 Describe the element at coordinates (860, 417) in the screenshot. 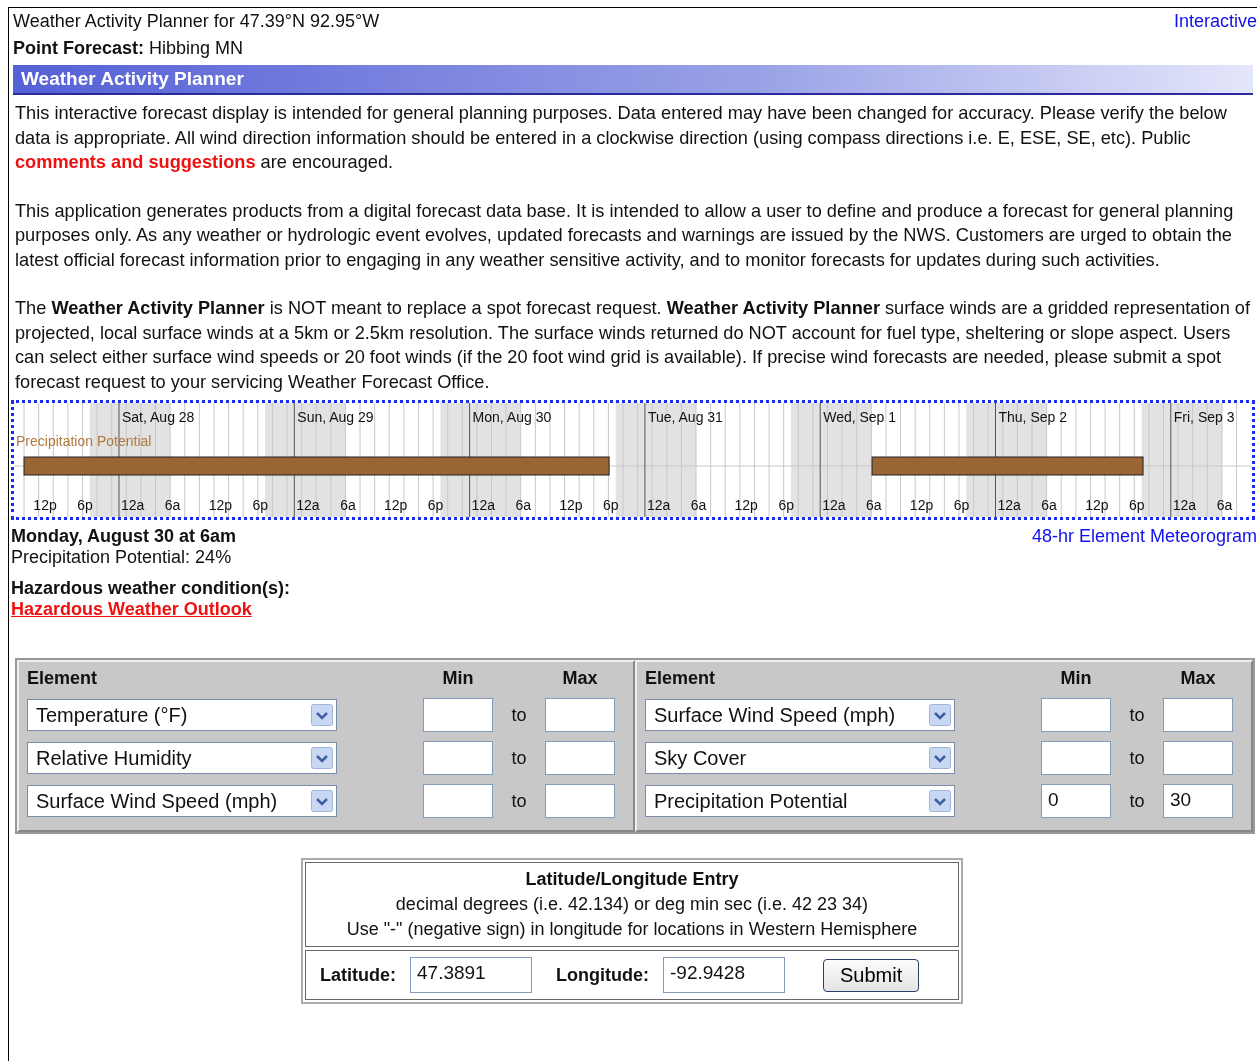

I see `day-label: Wed, Sep 1` at that location.